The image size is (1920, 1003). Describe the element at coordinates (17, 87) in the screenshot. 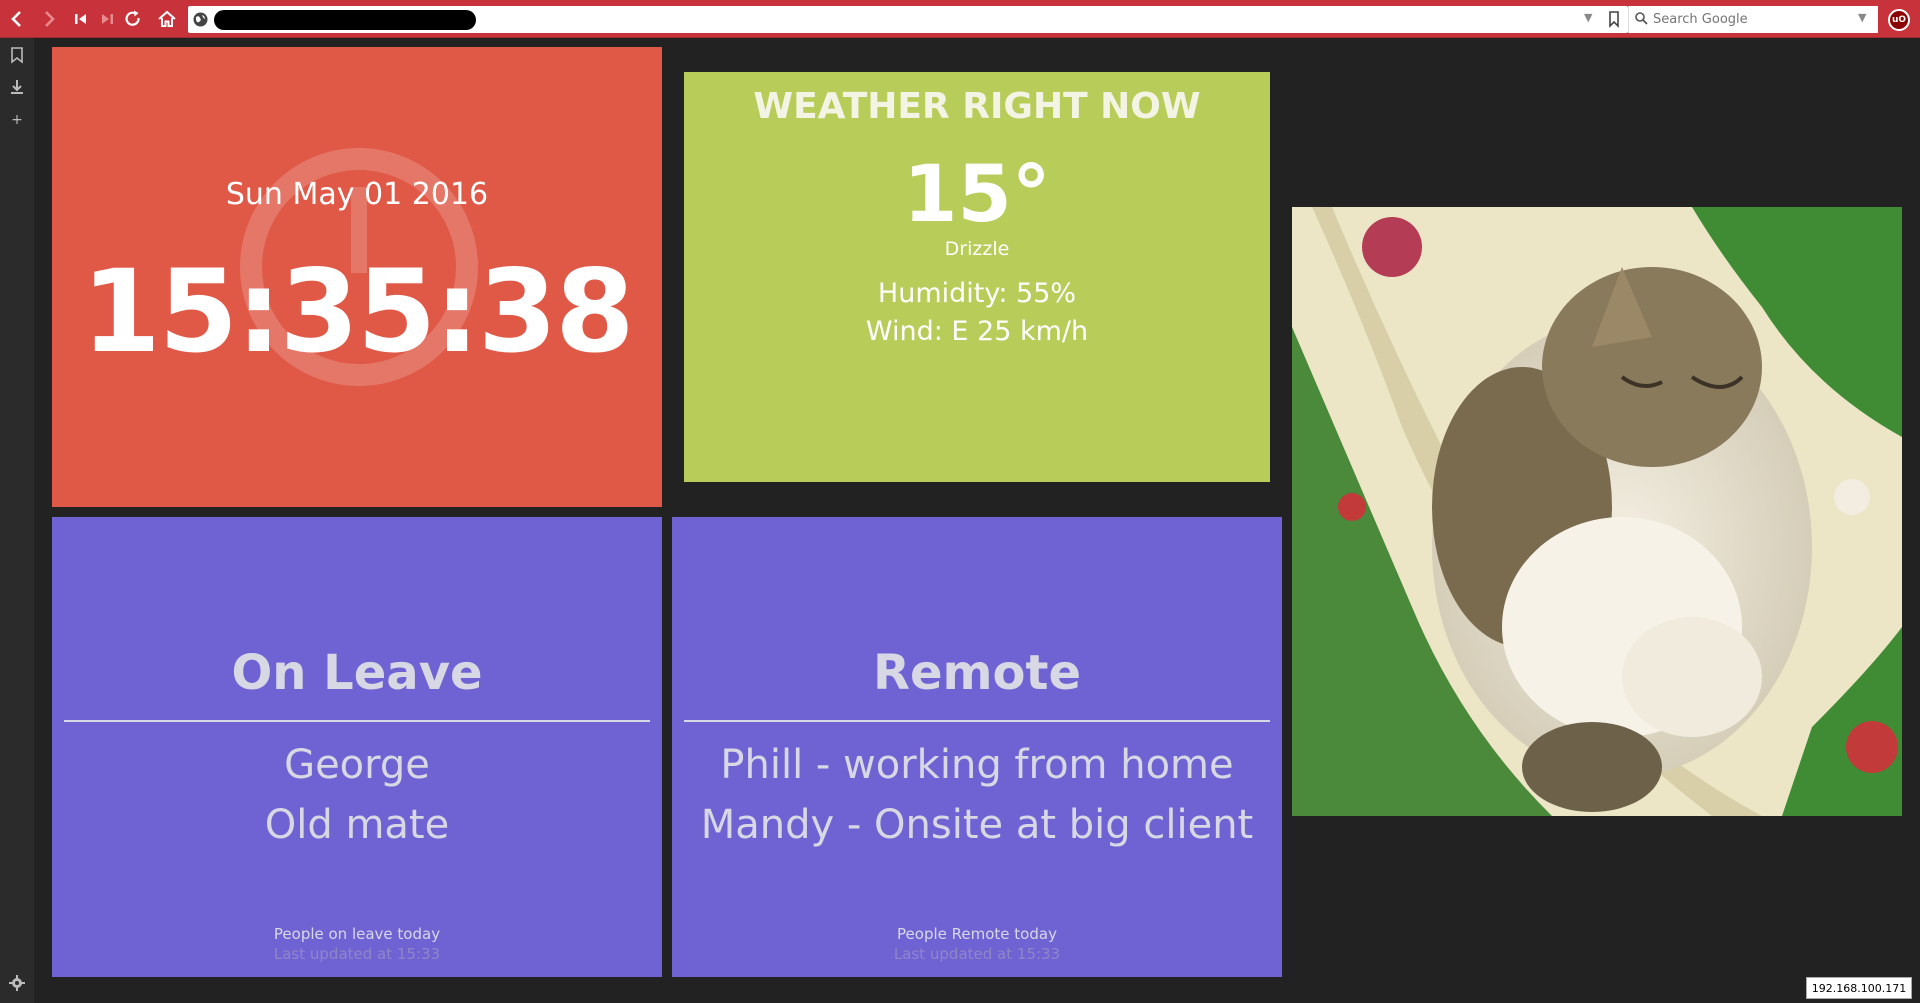

I see `downloads-icon` at that location.